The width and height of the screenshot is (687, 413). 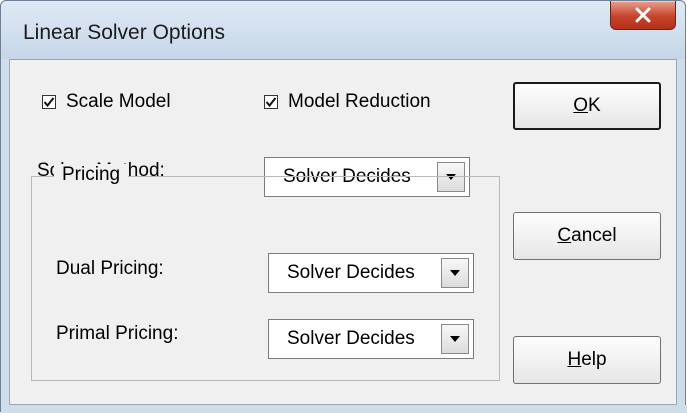 I want to click on close-button, so click(x=643, y=15).